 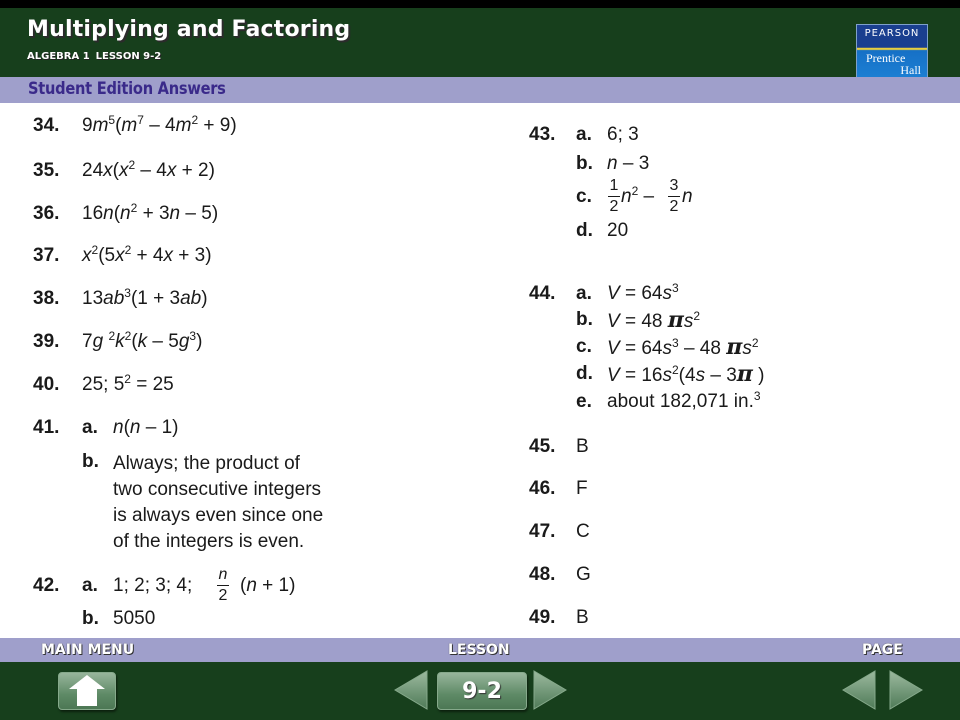 I want to click on answer-text: 6; 3, so click(x=623, y=134).